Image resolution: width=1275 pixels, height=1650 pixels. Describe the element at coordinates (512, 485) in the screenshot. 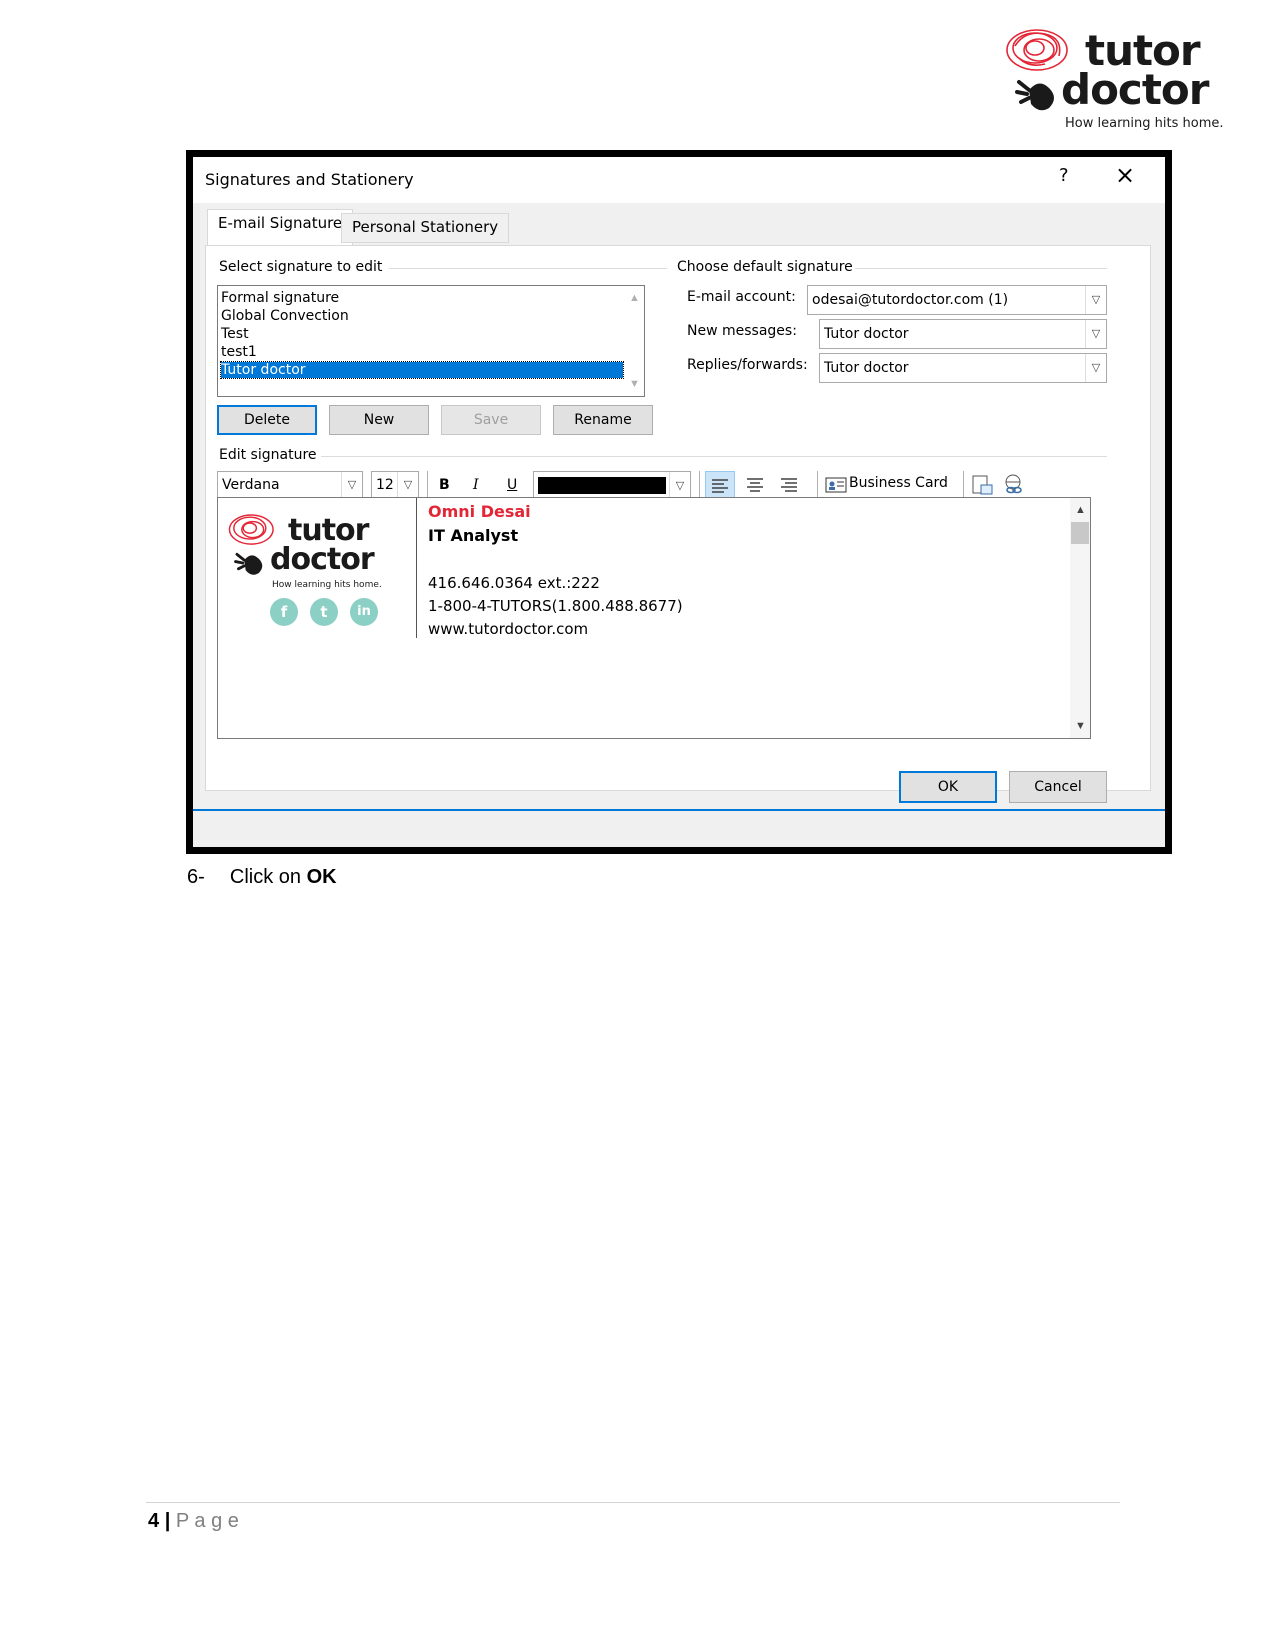

I see `underline-button: U` at that location.